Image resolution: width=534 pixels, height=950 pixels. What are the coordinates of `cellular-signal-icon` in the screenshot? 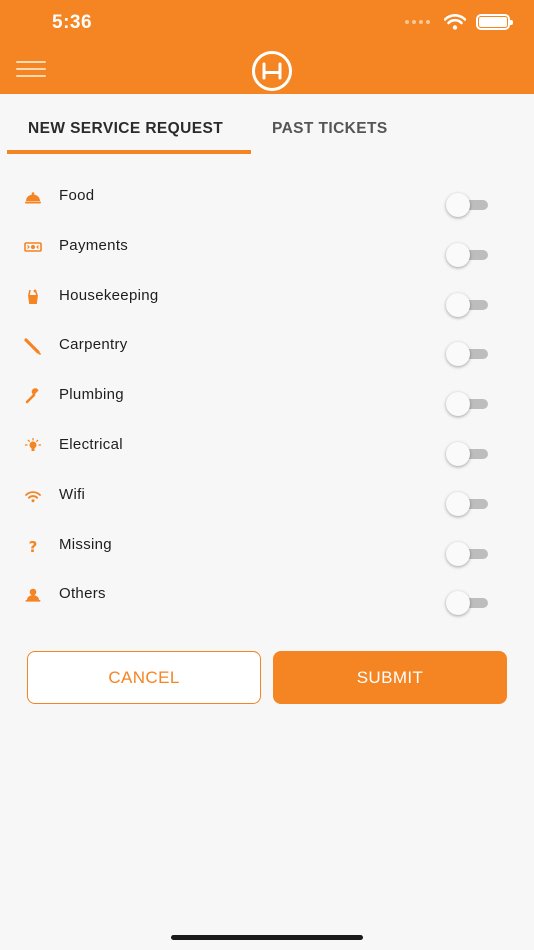 It's located at (417, 22).